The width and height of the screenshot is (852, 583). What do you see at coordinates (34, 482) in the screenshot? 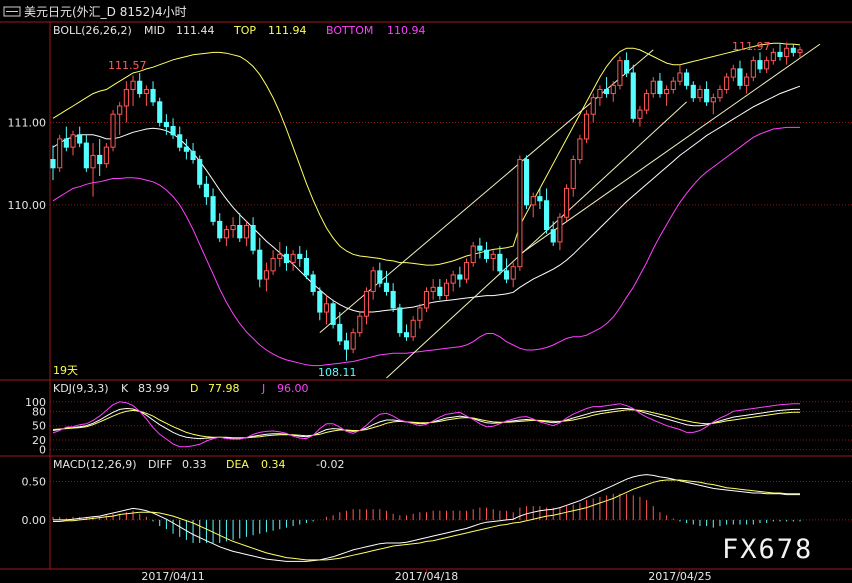
I see `macd-tick-label: 0.50` at bounding box center [34, 482].